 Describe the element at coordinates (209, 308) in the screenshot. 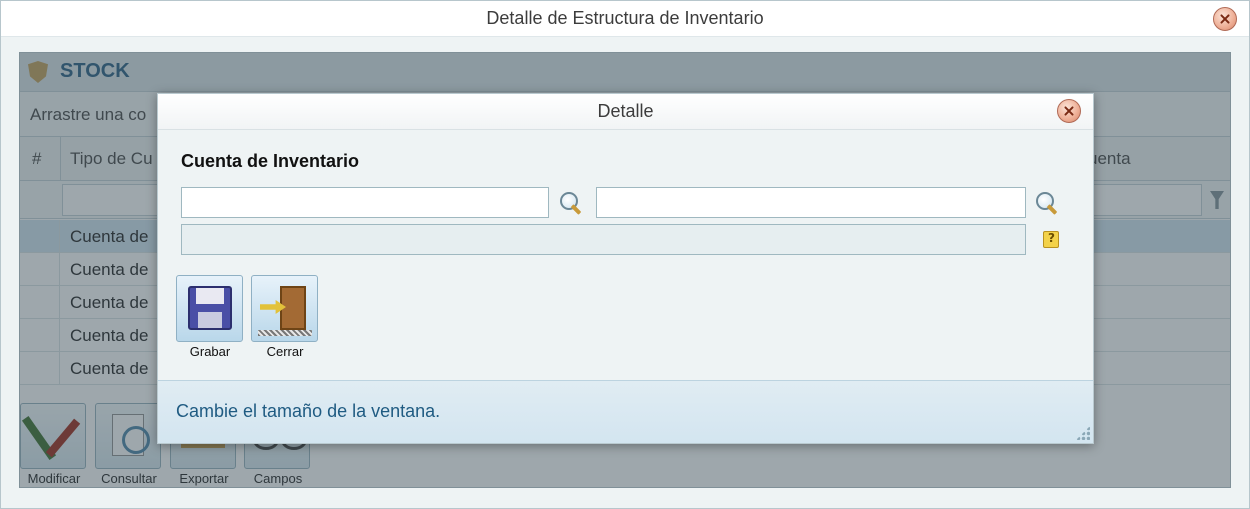

I see `floppy-disk-icon` at that location.